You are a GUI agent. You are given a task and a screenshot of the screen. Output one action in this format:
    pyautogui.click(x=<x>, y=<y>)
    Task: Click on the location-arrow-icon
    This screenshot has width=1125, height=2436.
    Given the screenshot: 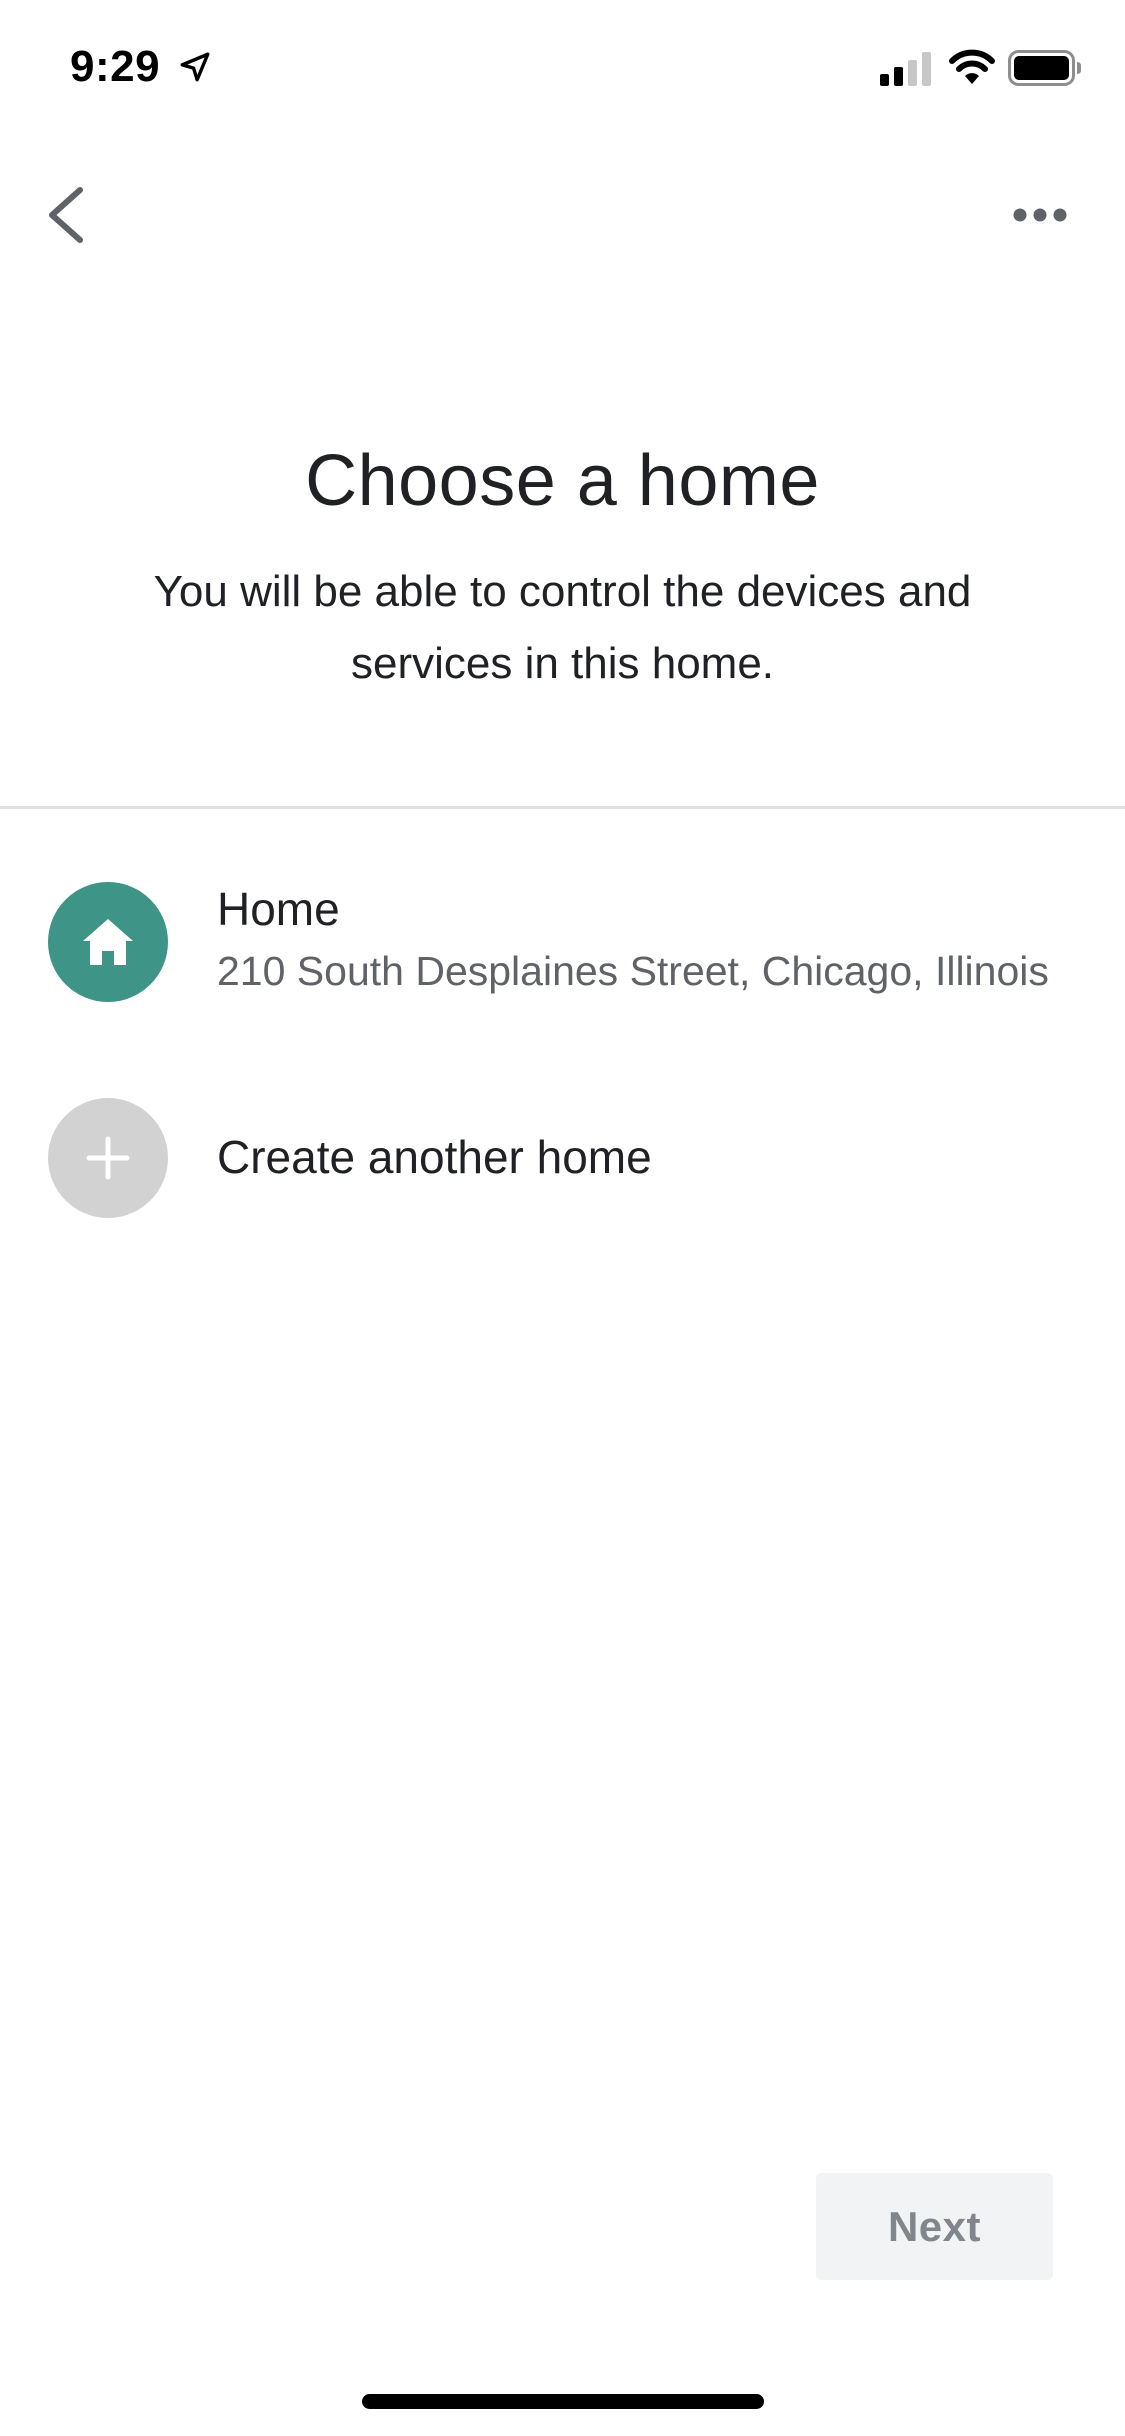 What is the action you would take?
    pyautogui.click(x=195, y=67)
    